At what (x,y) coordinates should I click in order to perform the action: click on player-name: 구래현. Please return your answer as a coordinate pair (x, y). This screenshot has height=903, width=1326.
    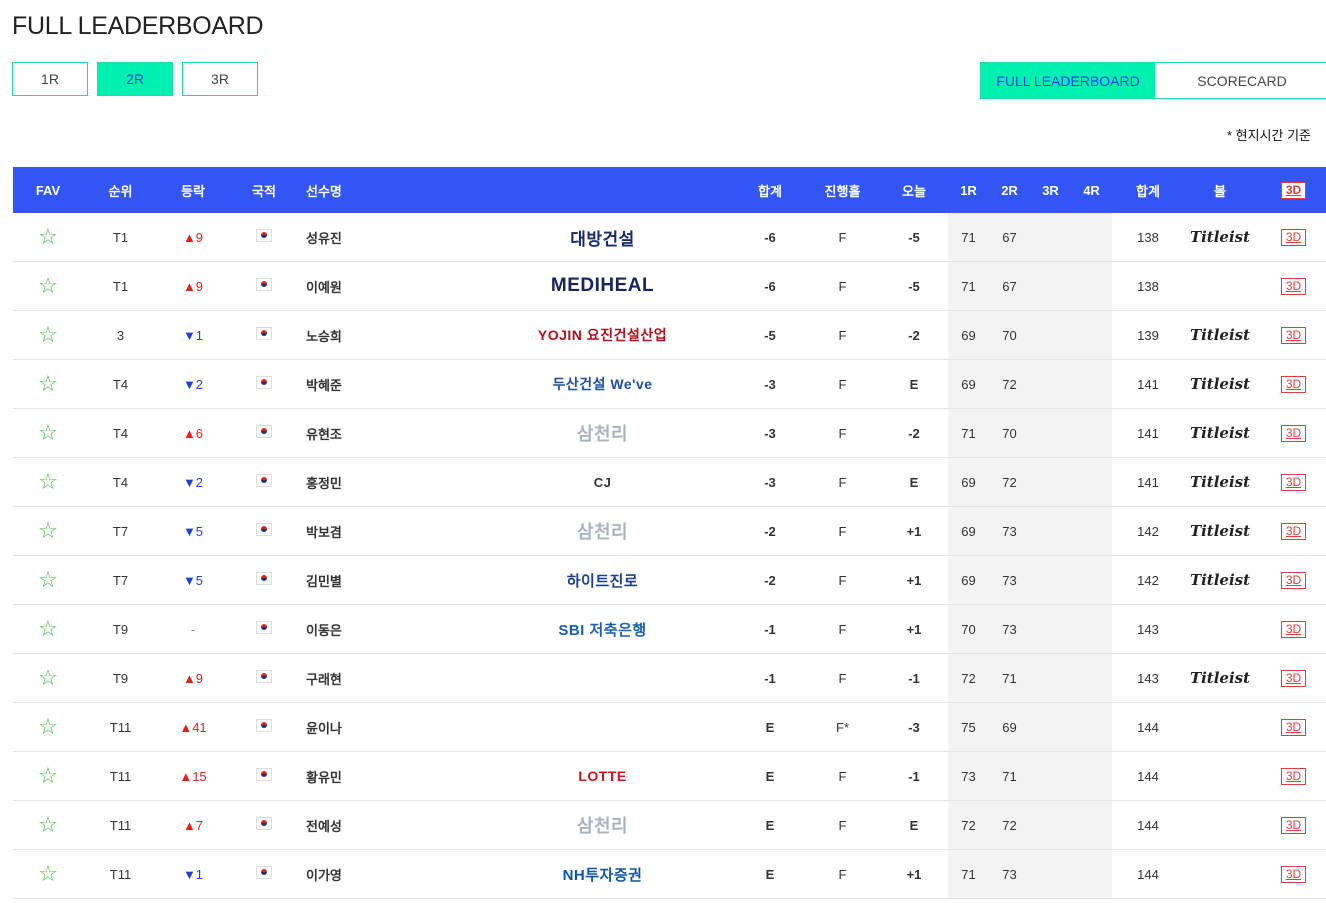
    Looking at the image, I should click on (385, 678).